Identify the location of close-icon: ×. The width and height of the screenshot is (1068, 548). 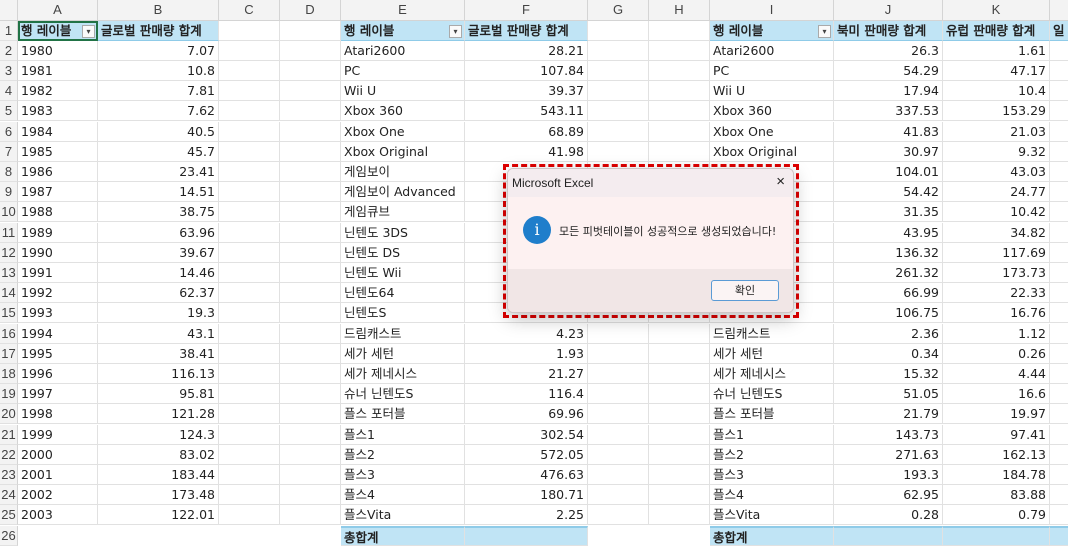
(780, 182).